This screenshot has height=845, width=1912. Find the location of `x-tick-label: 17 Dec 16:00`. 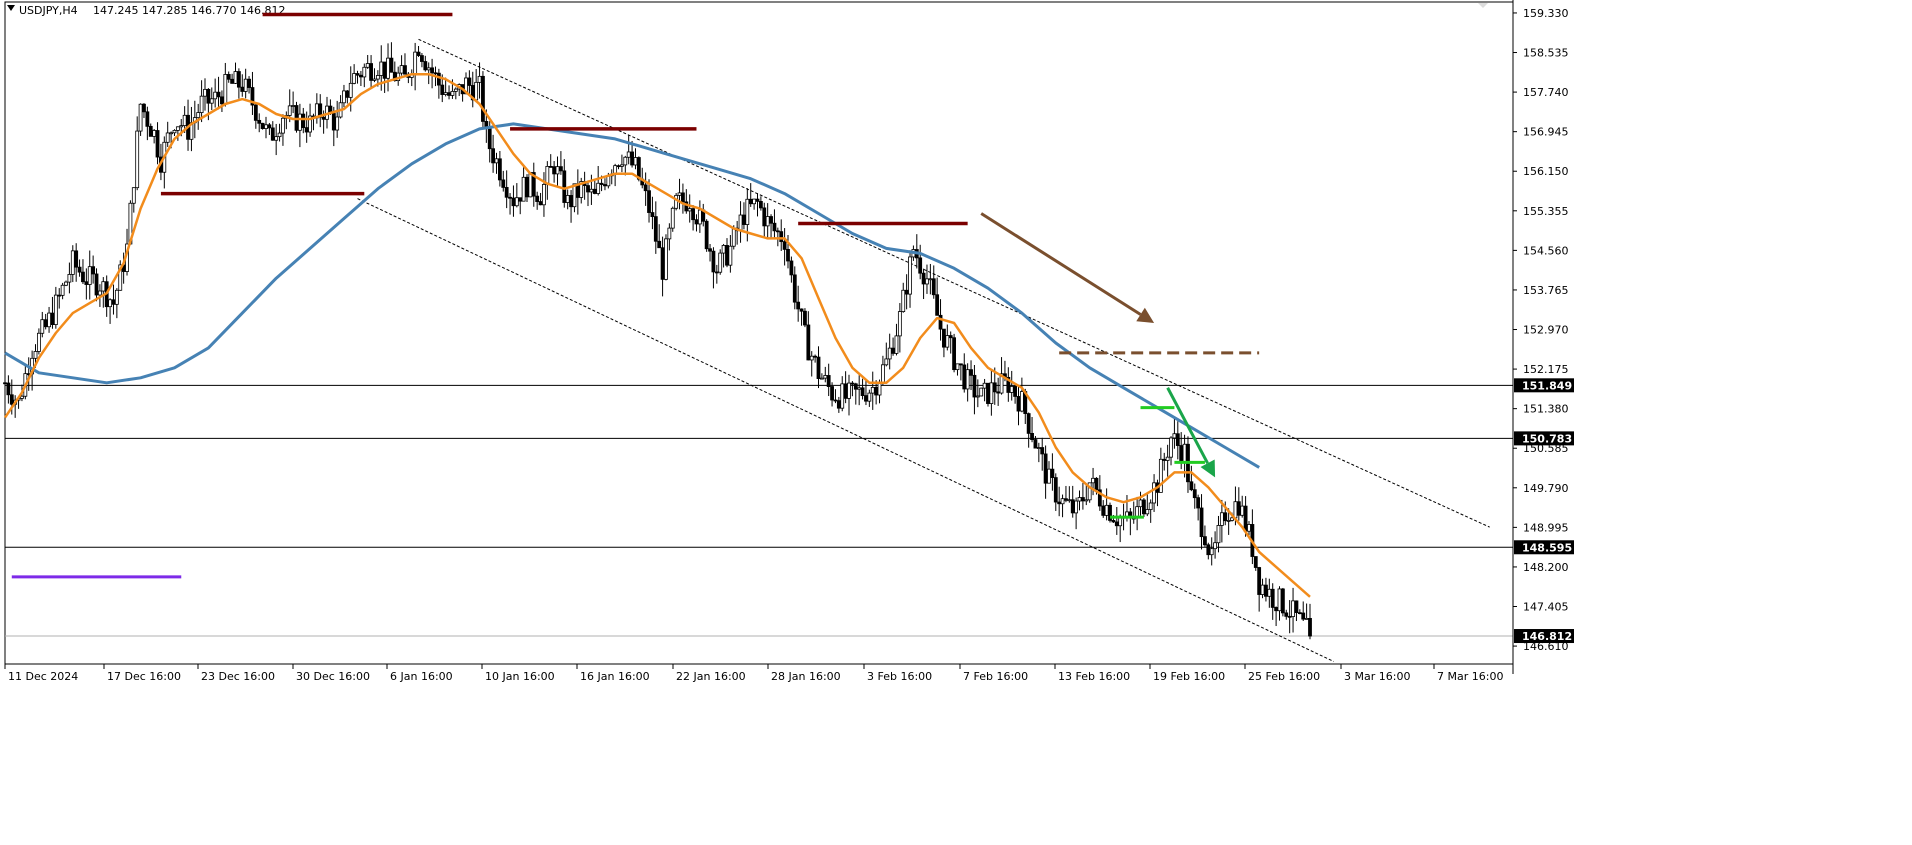

x-tick-label: 17 Dec 16:00 is located at coordinates (144, 676).